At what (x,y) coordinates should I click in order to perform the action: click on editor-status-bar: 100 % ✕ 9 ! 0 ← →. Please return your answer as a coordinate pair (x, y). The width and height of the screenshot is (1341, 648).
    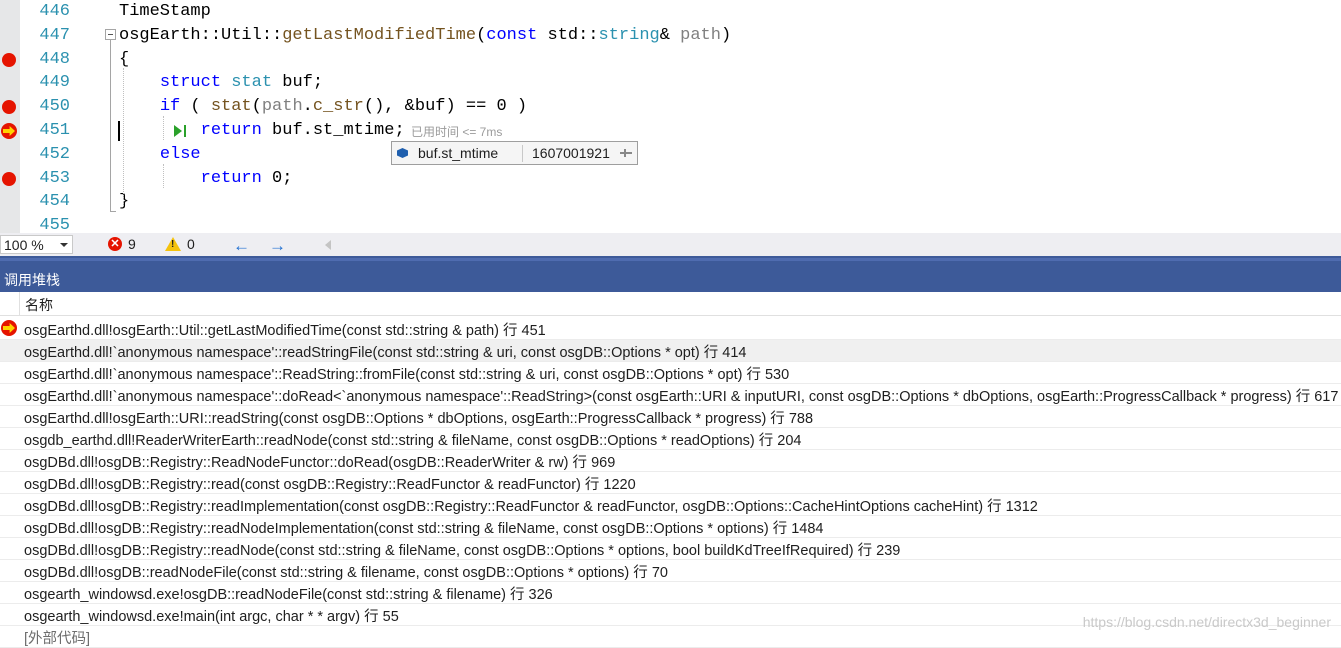
    Looking at the image, I should click on (670, 244).